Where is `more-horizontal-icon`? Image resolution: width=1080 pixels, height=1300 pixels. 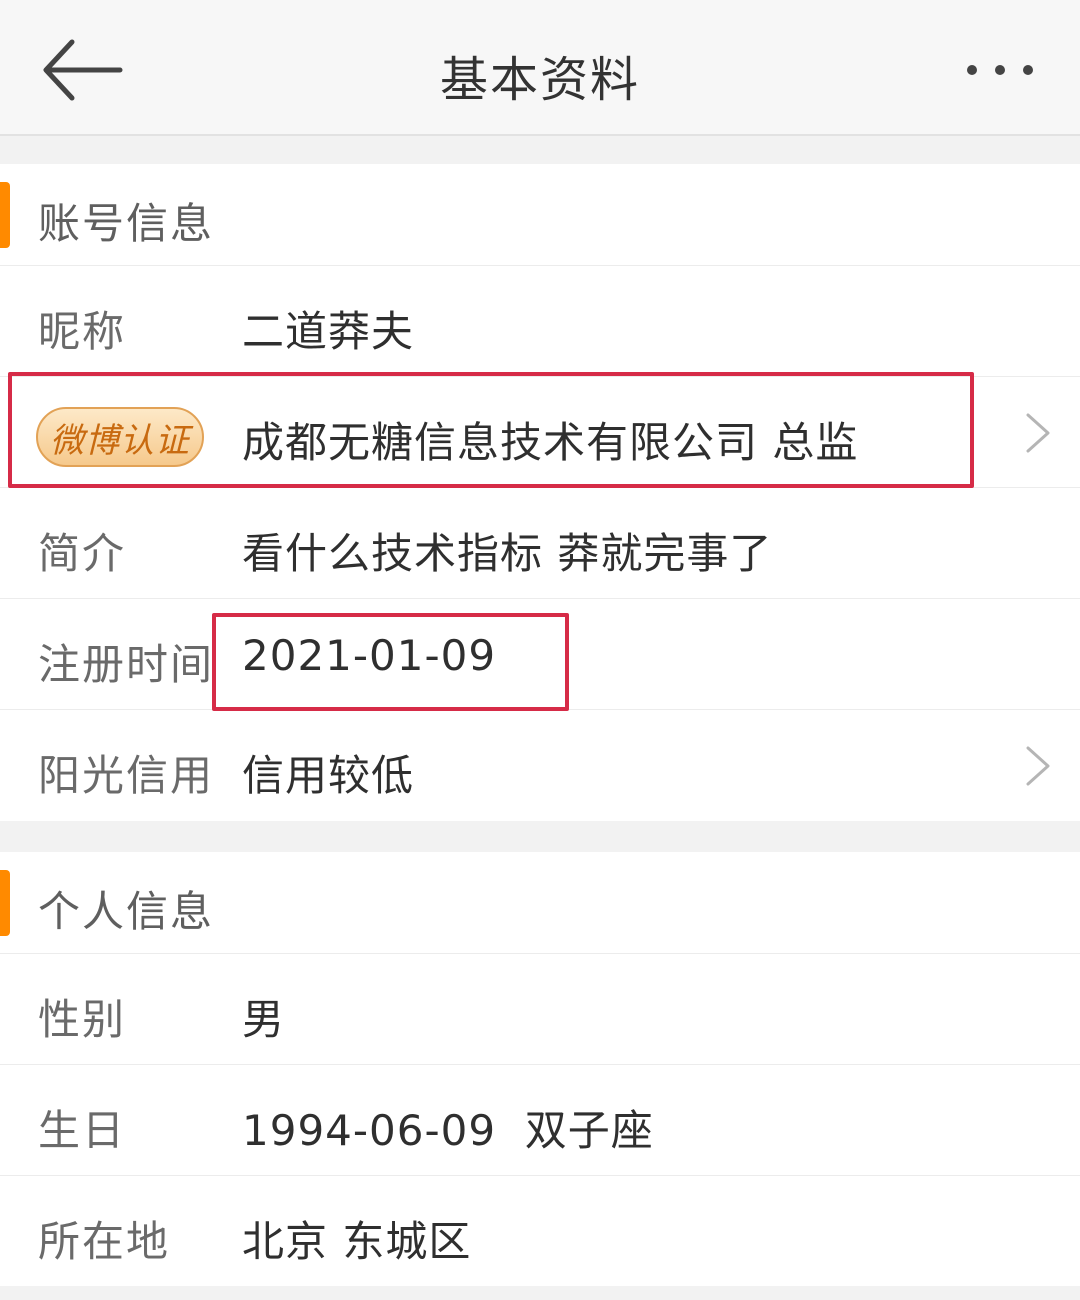 more-horizontal-icon is located at coordinates (1000, 70).